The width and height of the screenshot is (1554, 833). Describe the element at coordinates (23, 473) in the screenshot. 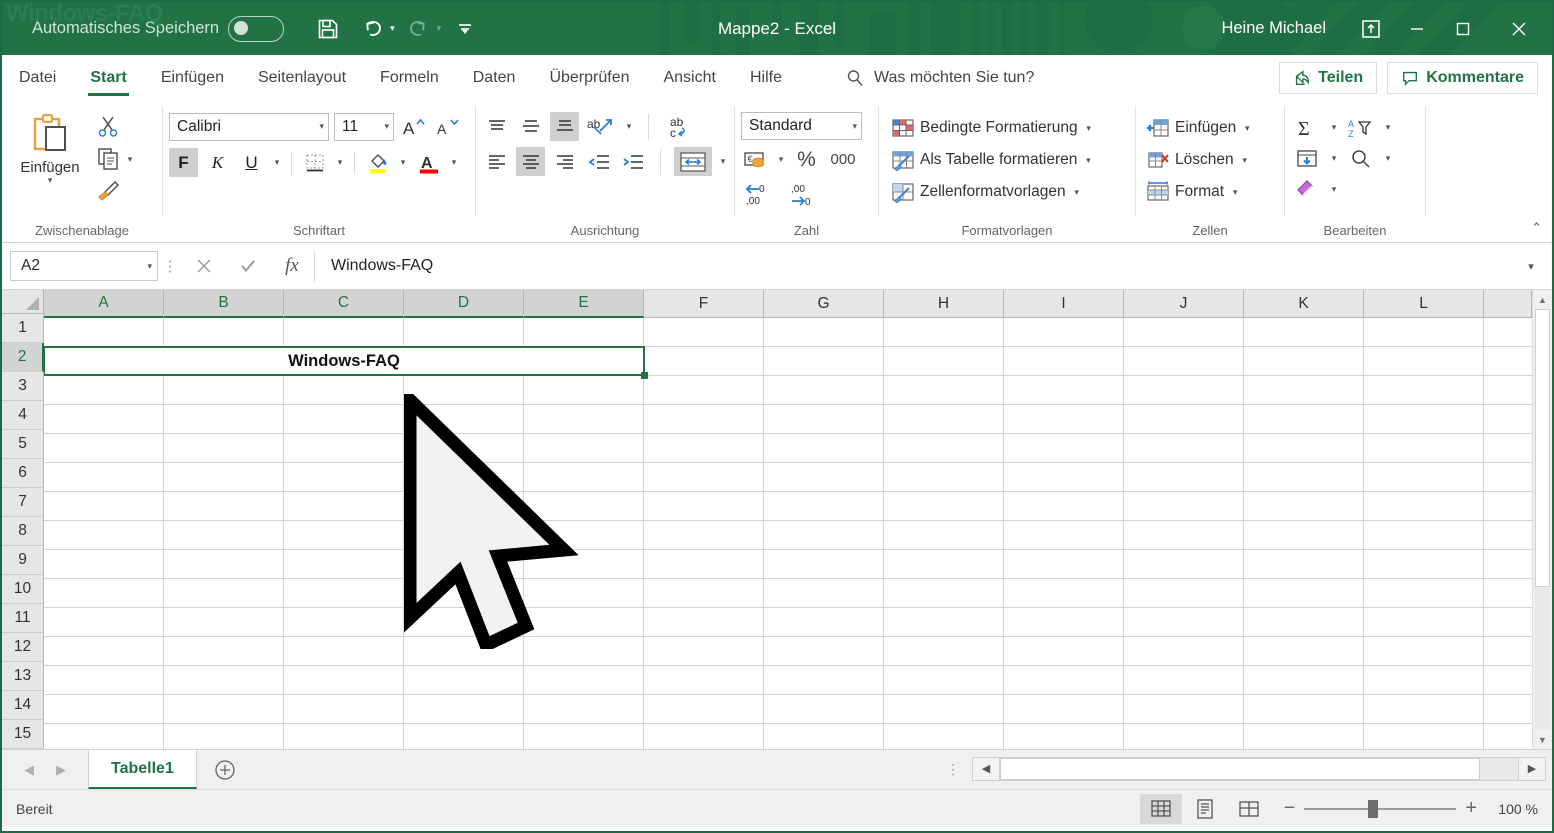

I see `row-header-6: 6` at that location.